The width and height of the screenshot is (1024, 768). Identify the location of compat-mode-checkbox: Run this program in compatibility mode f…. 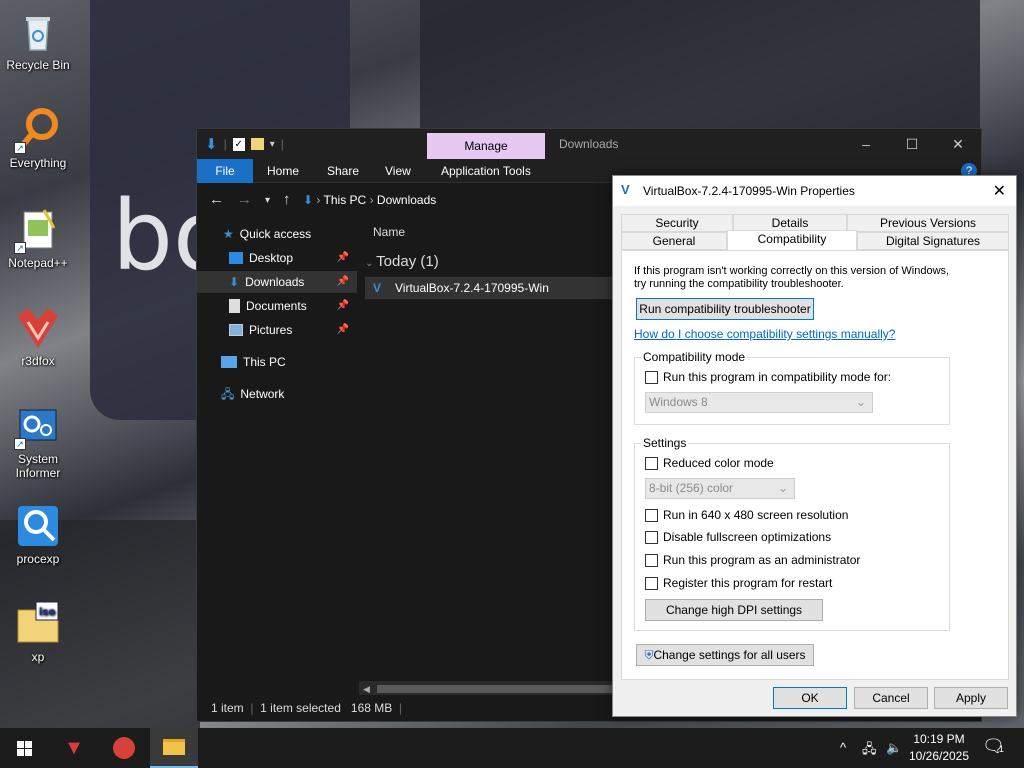
(768, 377).